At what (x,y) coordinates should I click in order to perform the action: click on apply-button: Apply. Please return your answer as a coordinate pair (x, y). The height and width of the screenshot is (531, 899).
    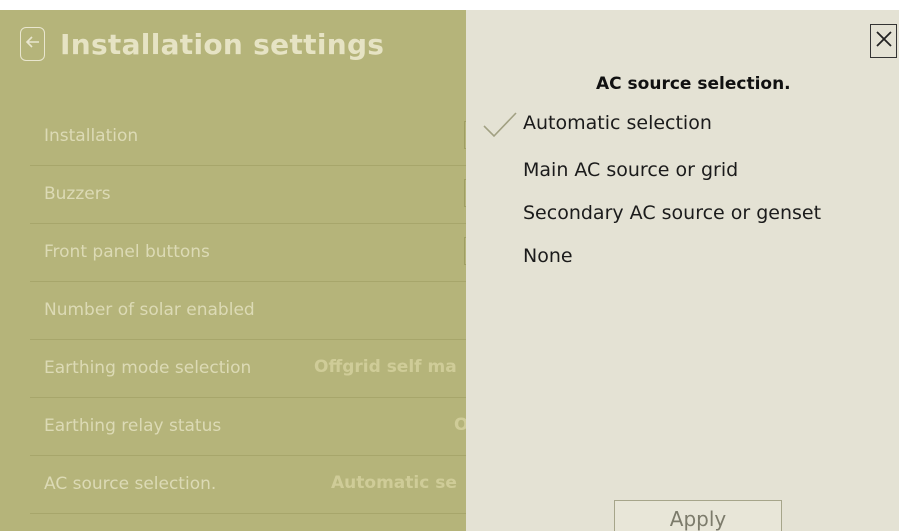
    Looking at the image, I should click on (698, 515).